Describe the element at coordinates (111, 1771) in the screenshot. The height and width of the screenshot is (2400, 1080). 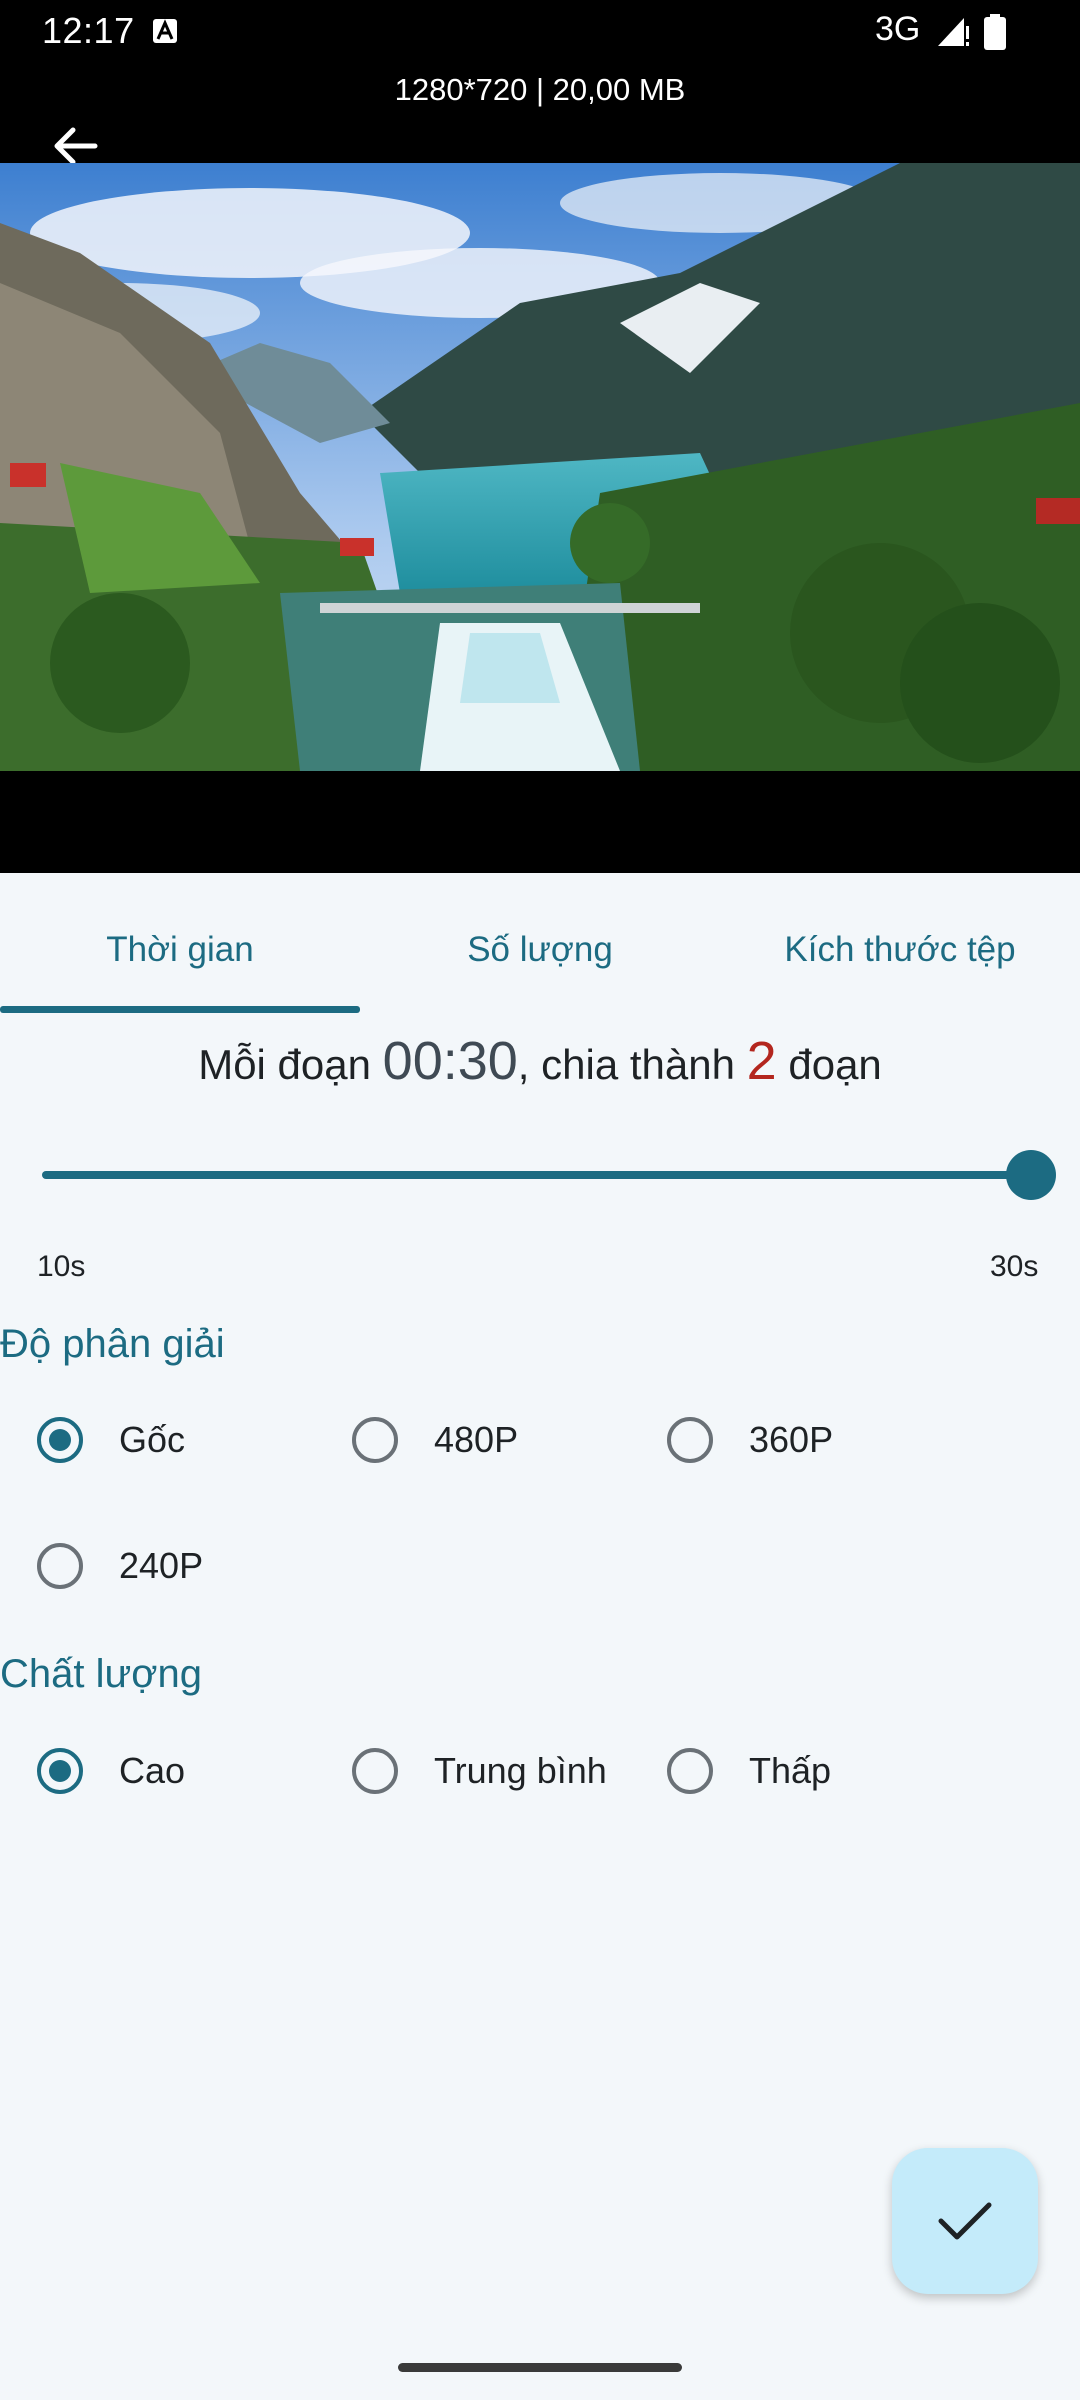
I see `radio-quality-high: Cao` at that location.